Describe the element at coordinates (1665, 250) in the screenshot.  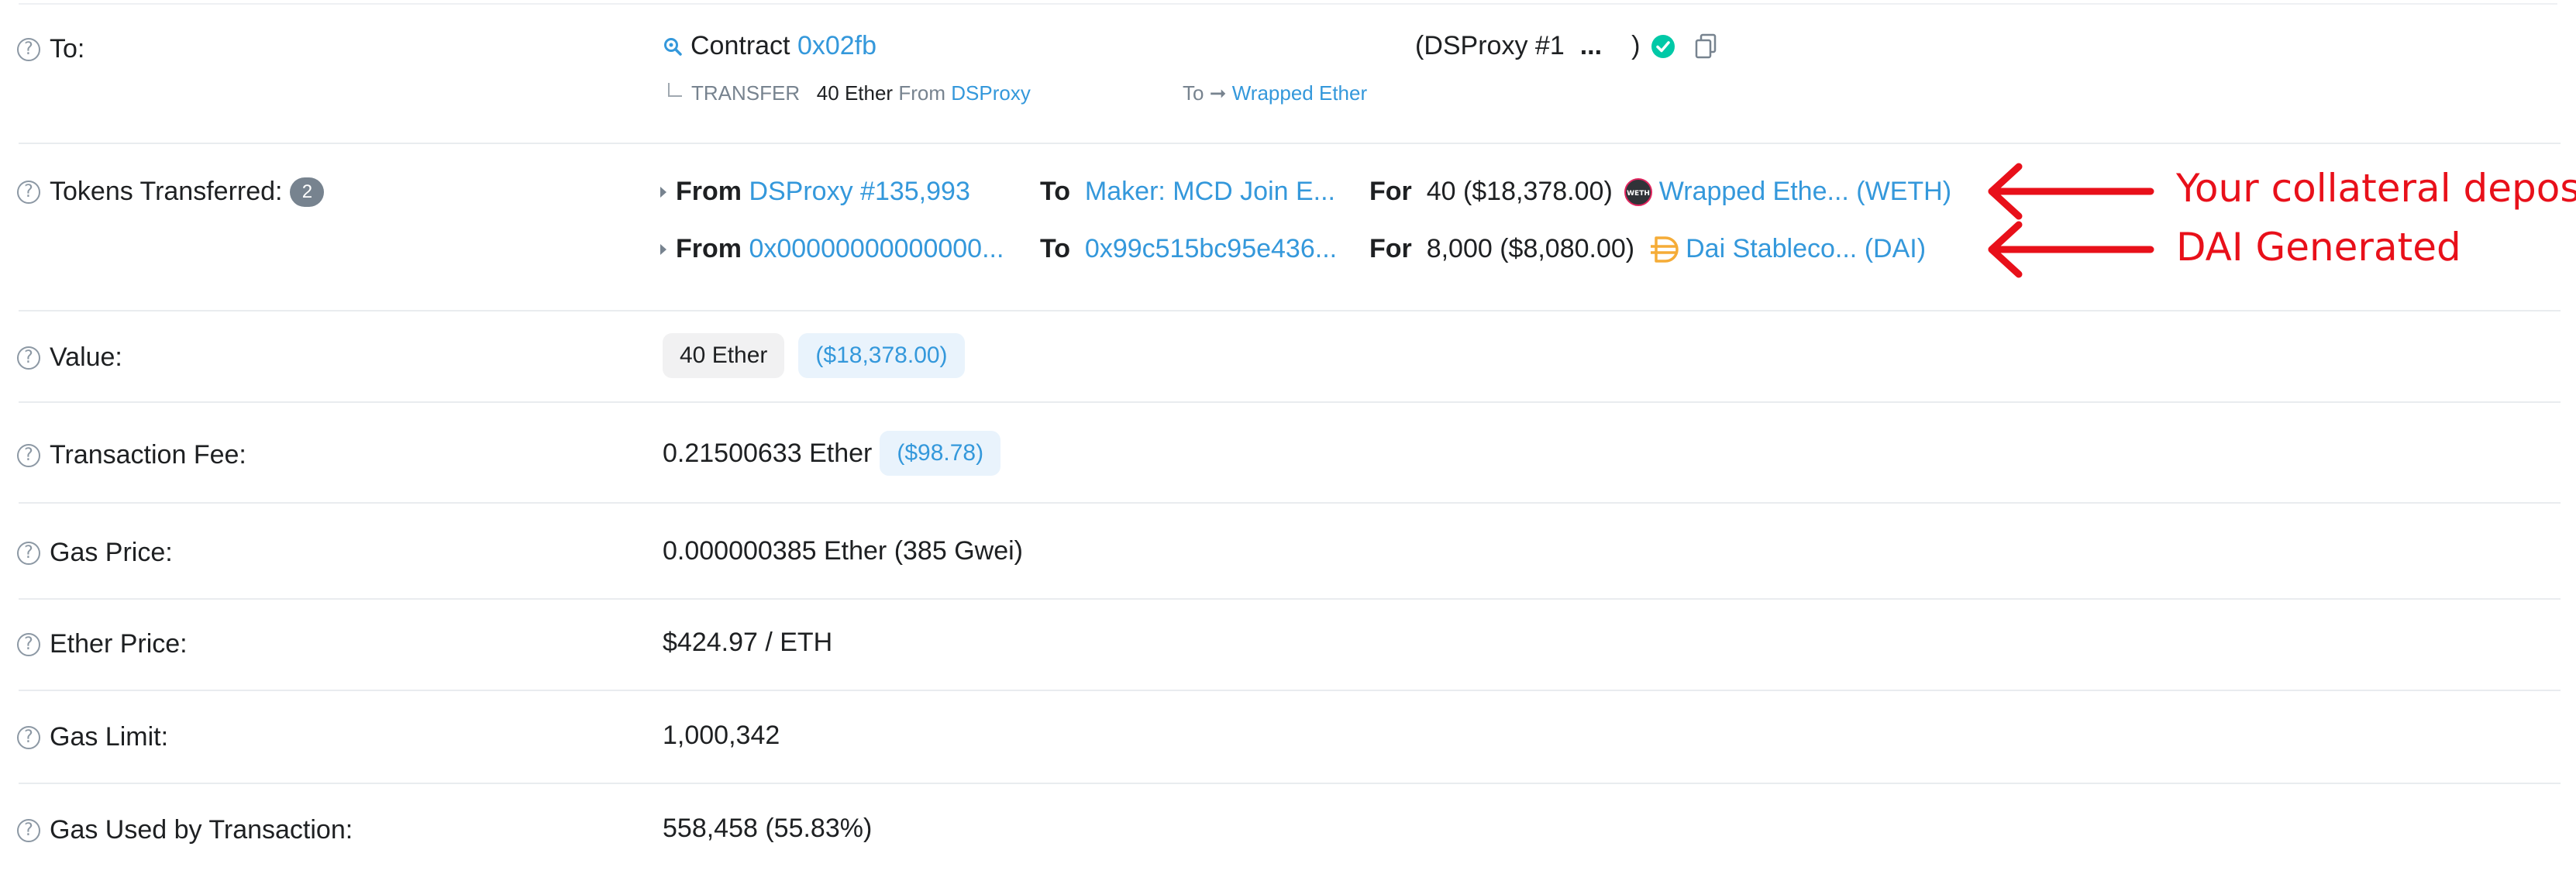
I see `dai-token-icon` at that location.